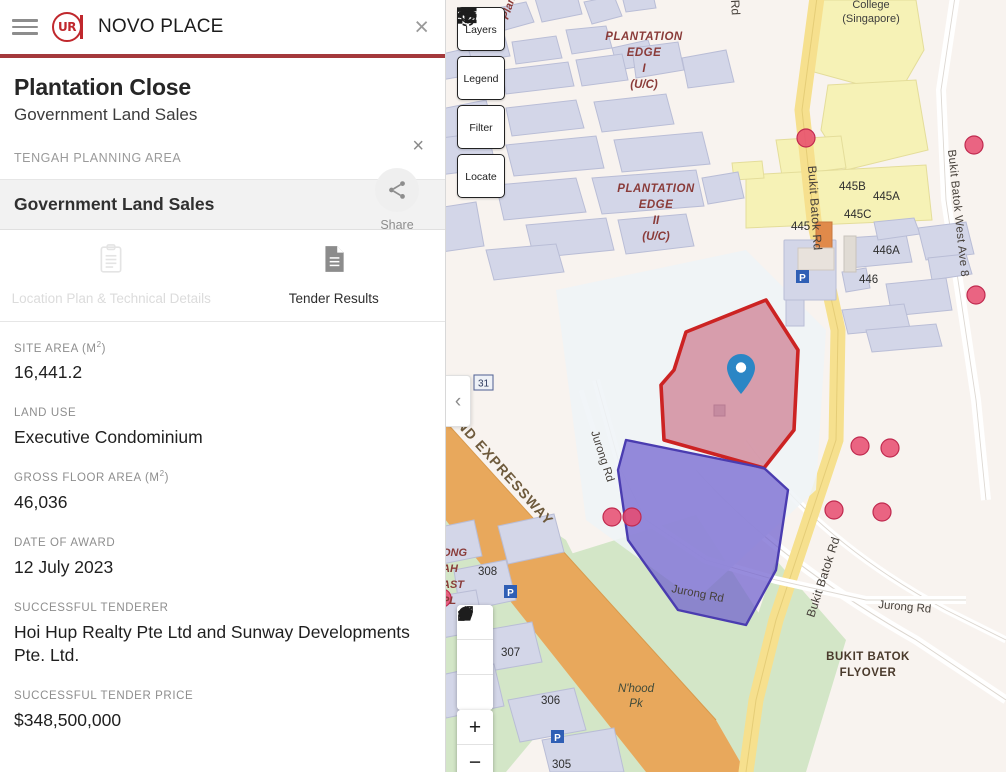  Describe the element at coordinates (45, 413) in the screenshot. I see `field-label: LAND USE` at that location.